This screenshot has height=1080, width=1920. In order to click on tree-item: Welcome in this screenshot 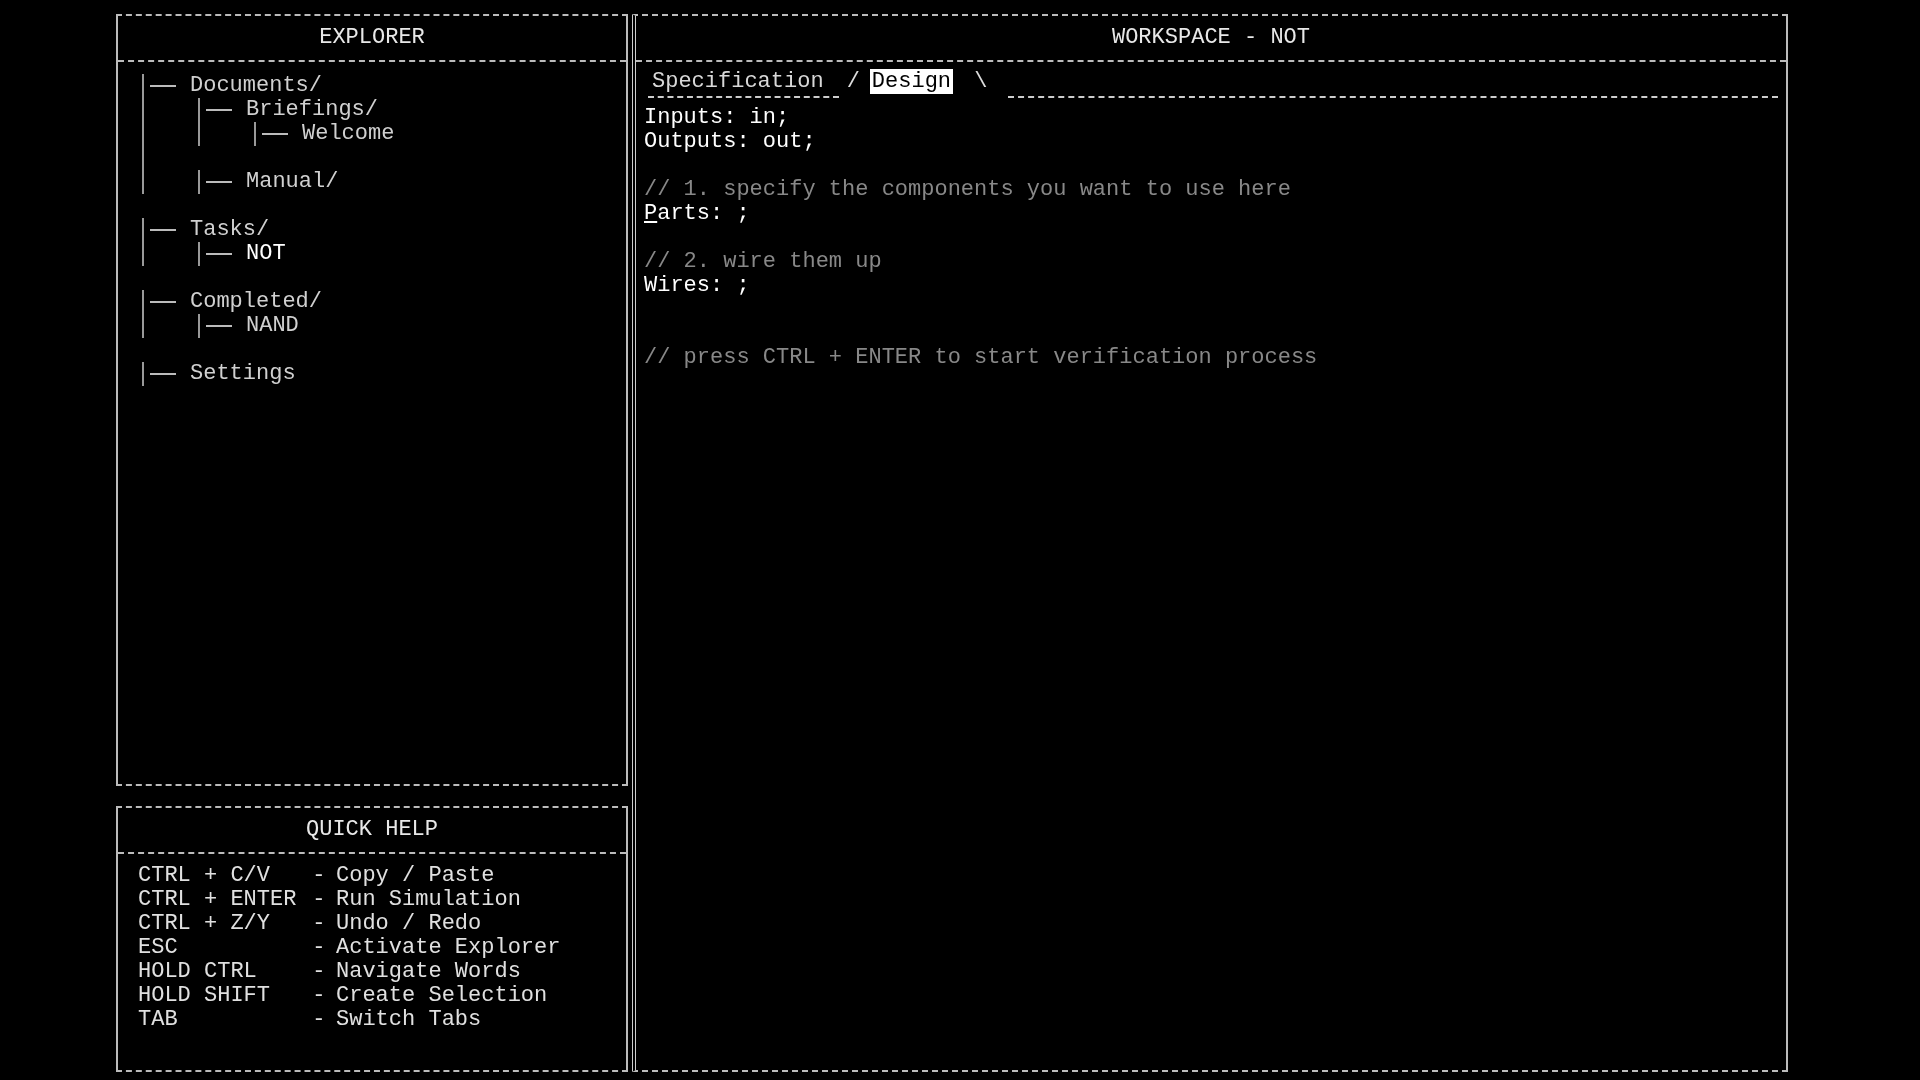, I will do `click(348, 134)`.